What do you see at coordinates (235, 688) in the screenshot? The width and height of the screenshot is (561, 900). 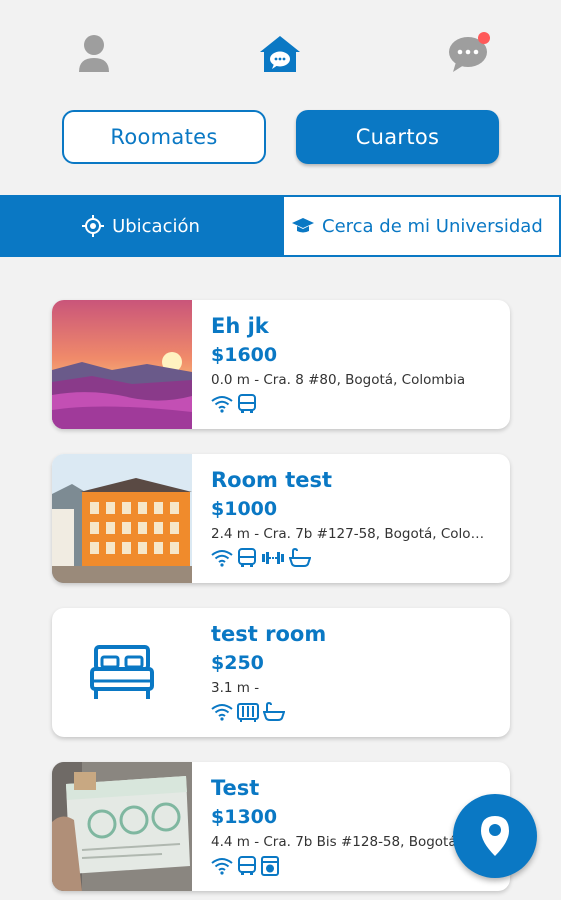 I see `listing-address: 3.1 m -` at bounding box center [235, 688].